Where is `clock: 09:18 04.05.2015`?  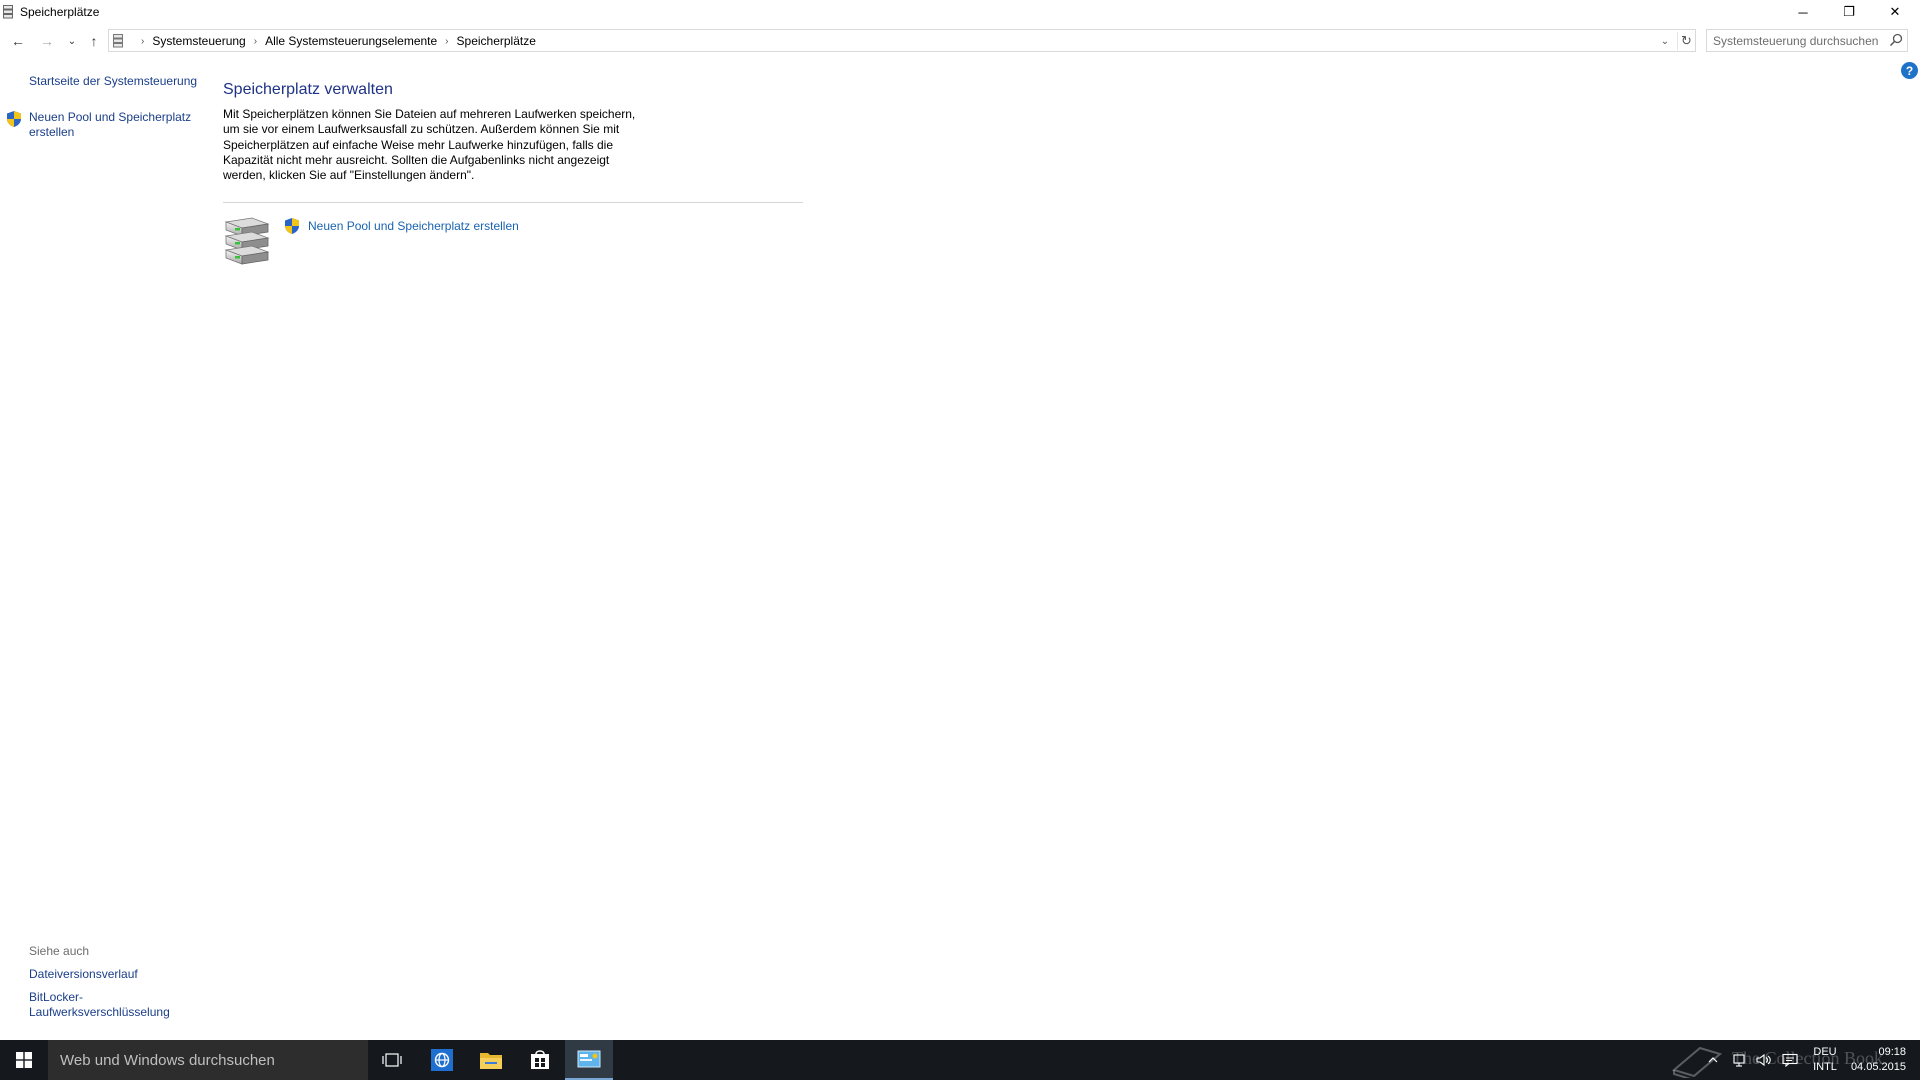
clock: 09:18 04.05.2015 is located at coordinates (1876, 1060).